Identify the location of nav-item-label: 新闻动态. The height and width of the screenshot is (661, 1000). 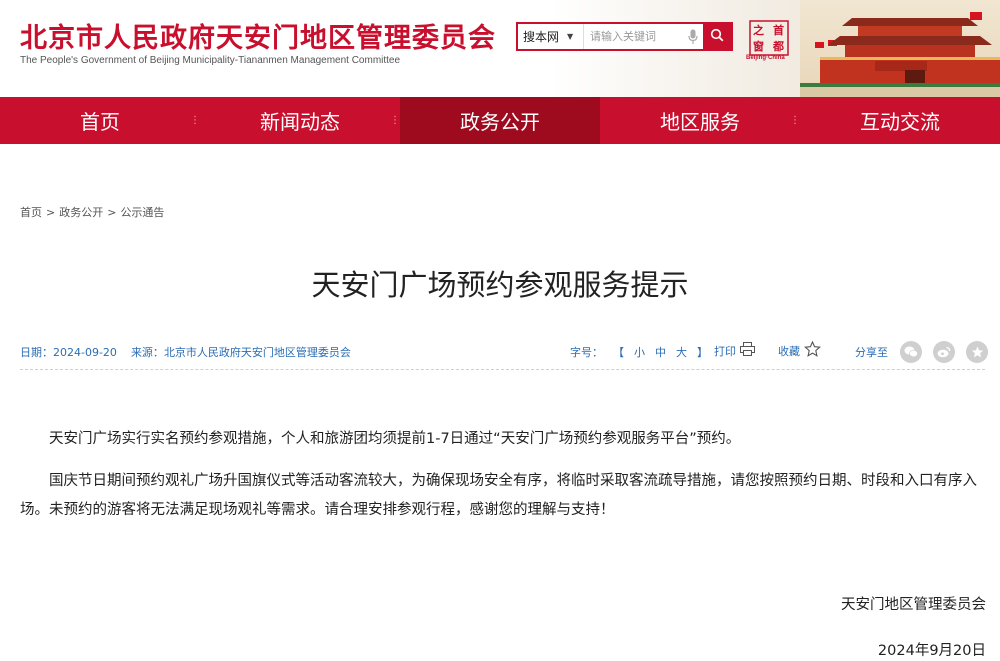
(300, 122).